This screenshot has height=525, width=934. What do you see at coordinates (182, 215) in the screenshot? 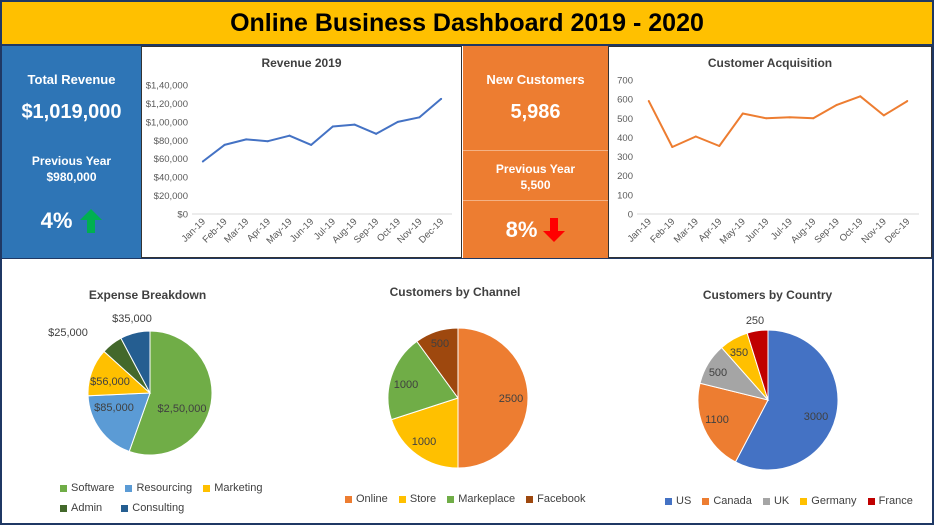
I see `y-tick-label: $0` at bounding box center [182, 215].